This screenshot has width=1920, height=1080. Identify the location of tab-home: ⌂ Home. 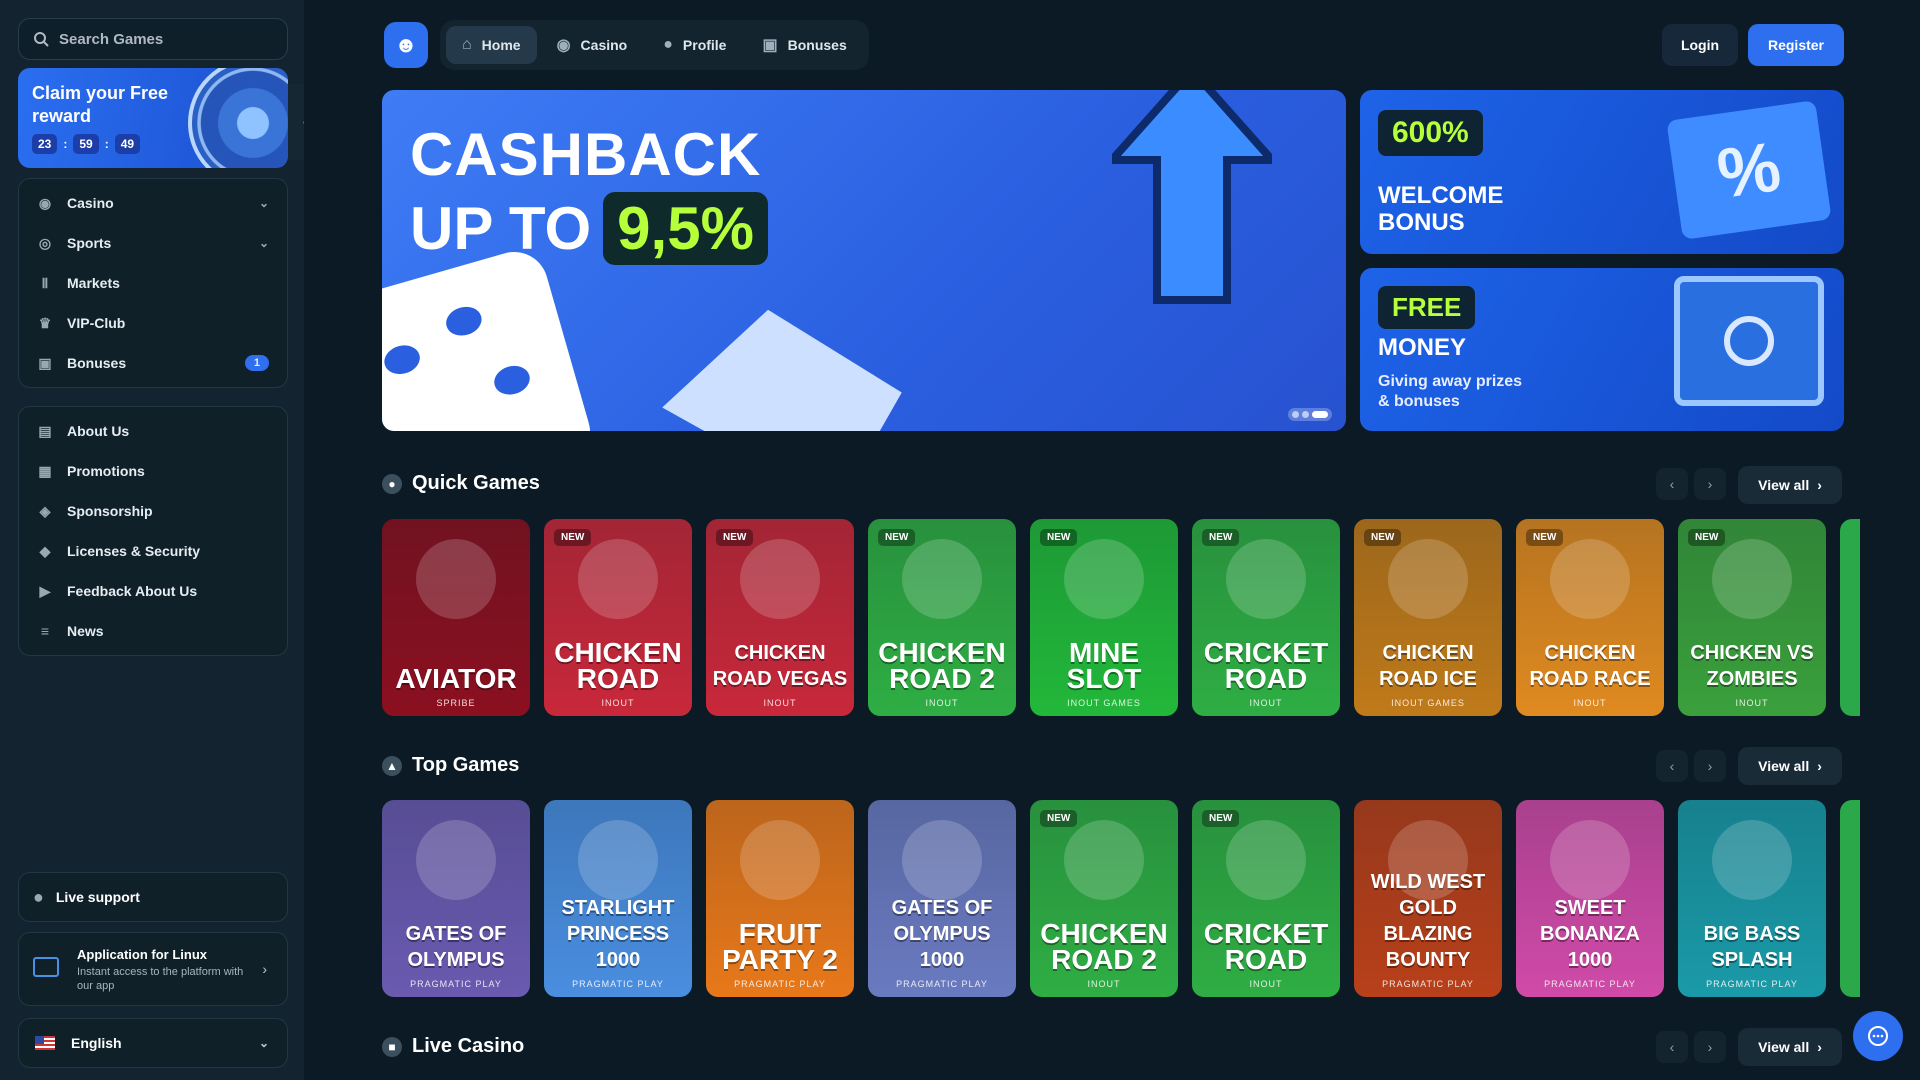
(491, 45).